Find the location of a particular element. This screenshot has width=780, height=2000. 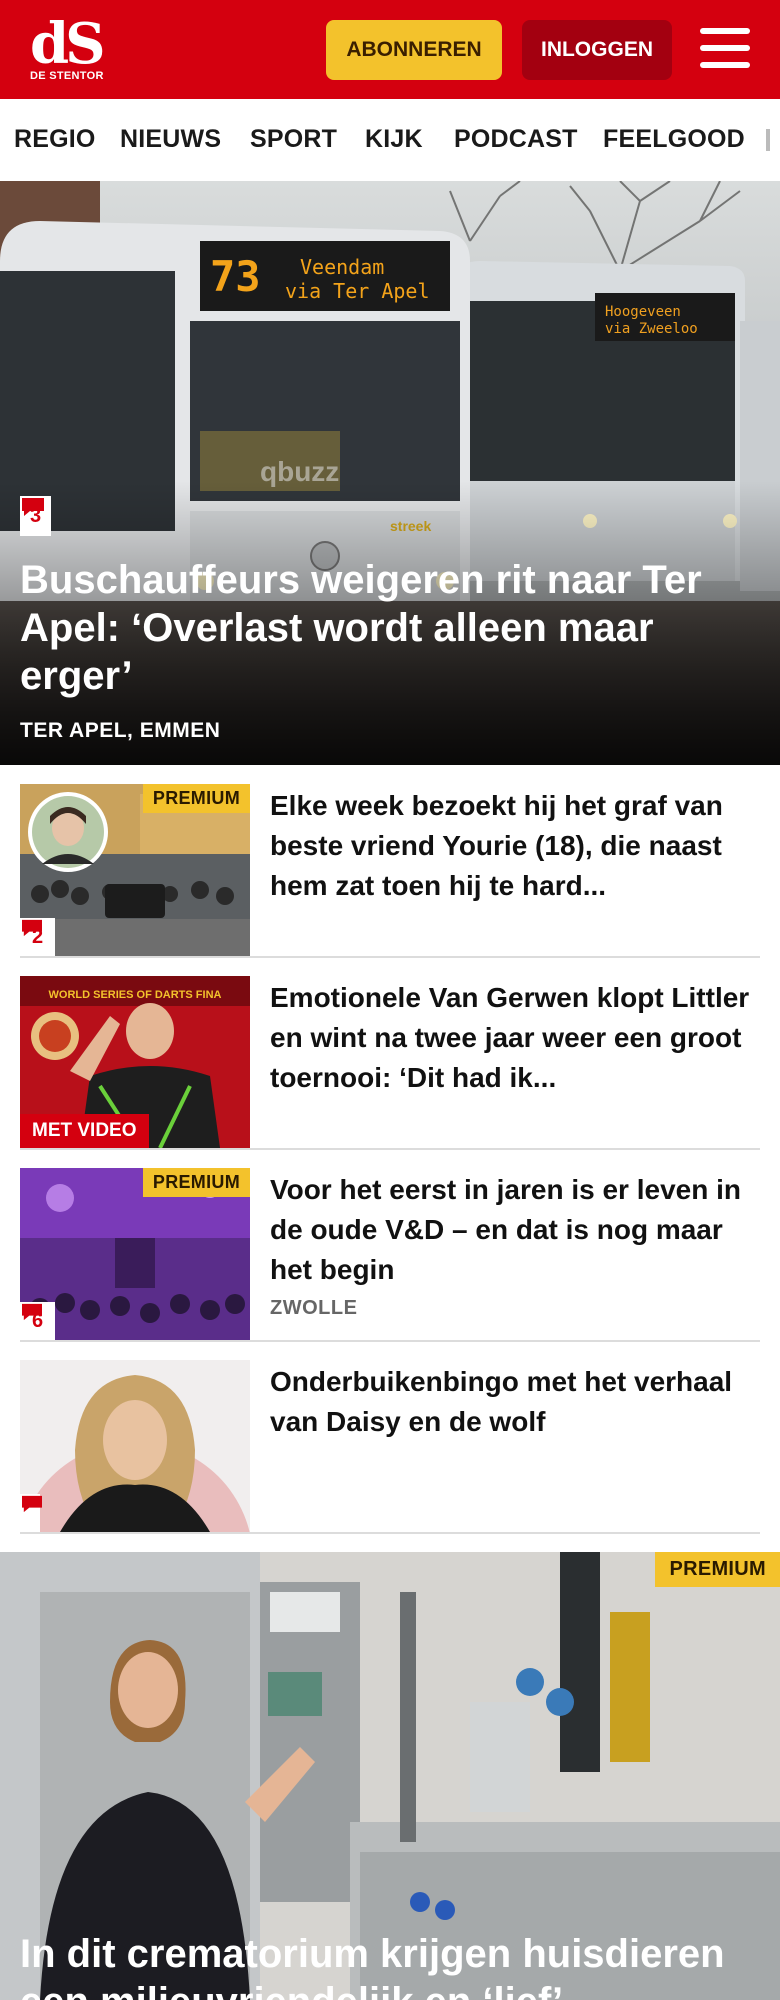

comment-count-badge: 3 is located at coordinates (36, 516).